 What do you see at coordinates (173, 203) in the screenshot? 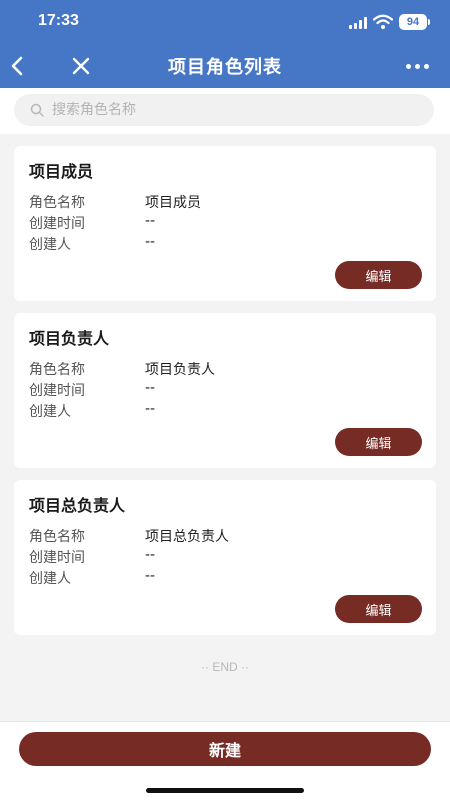
I see `role-name-value: 项目成员` at bounding box center [173, 203].